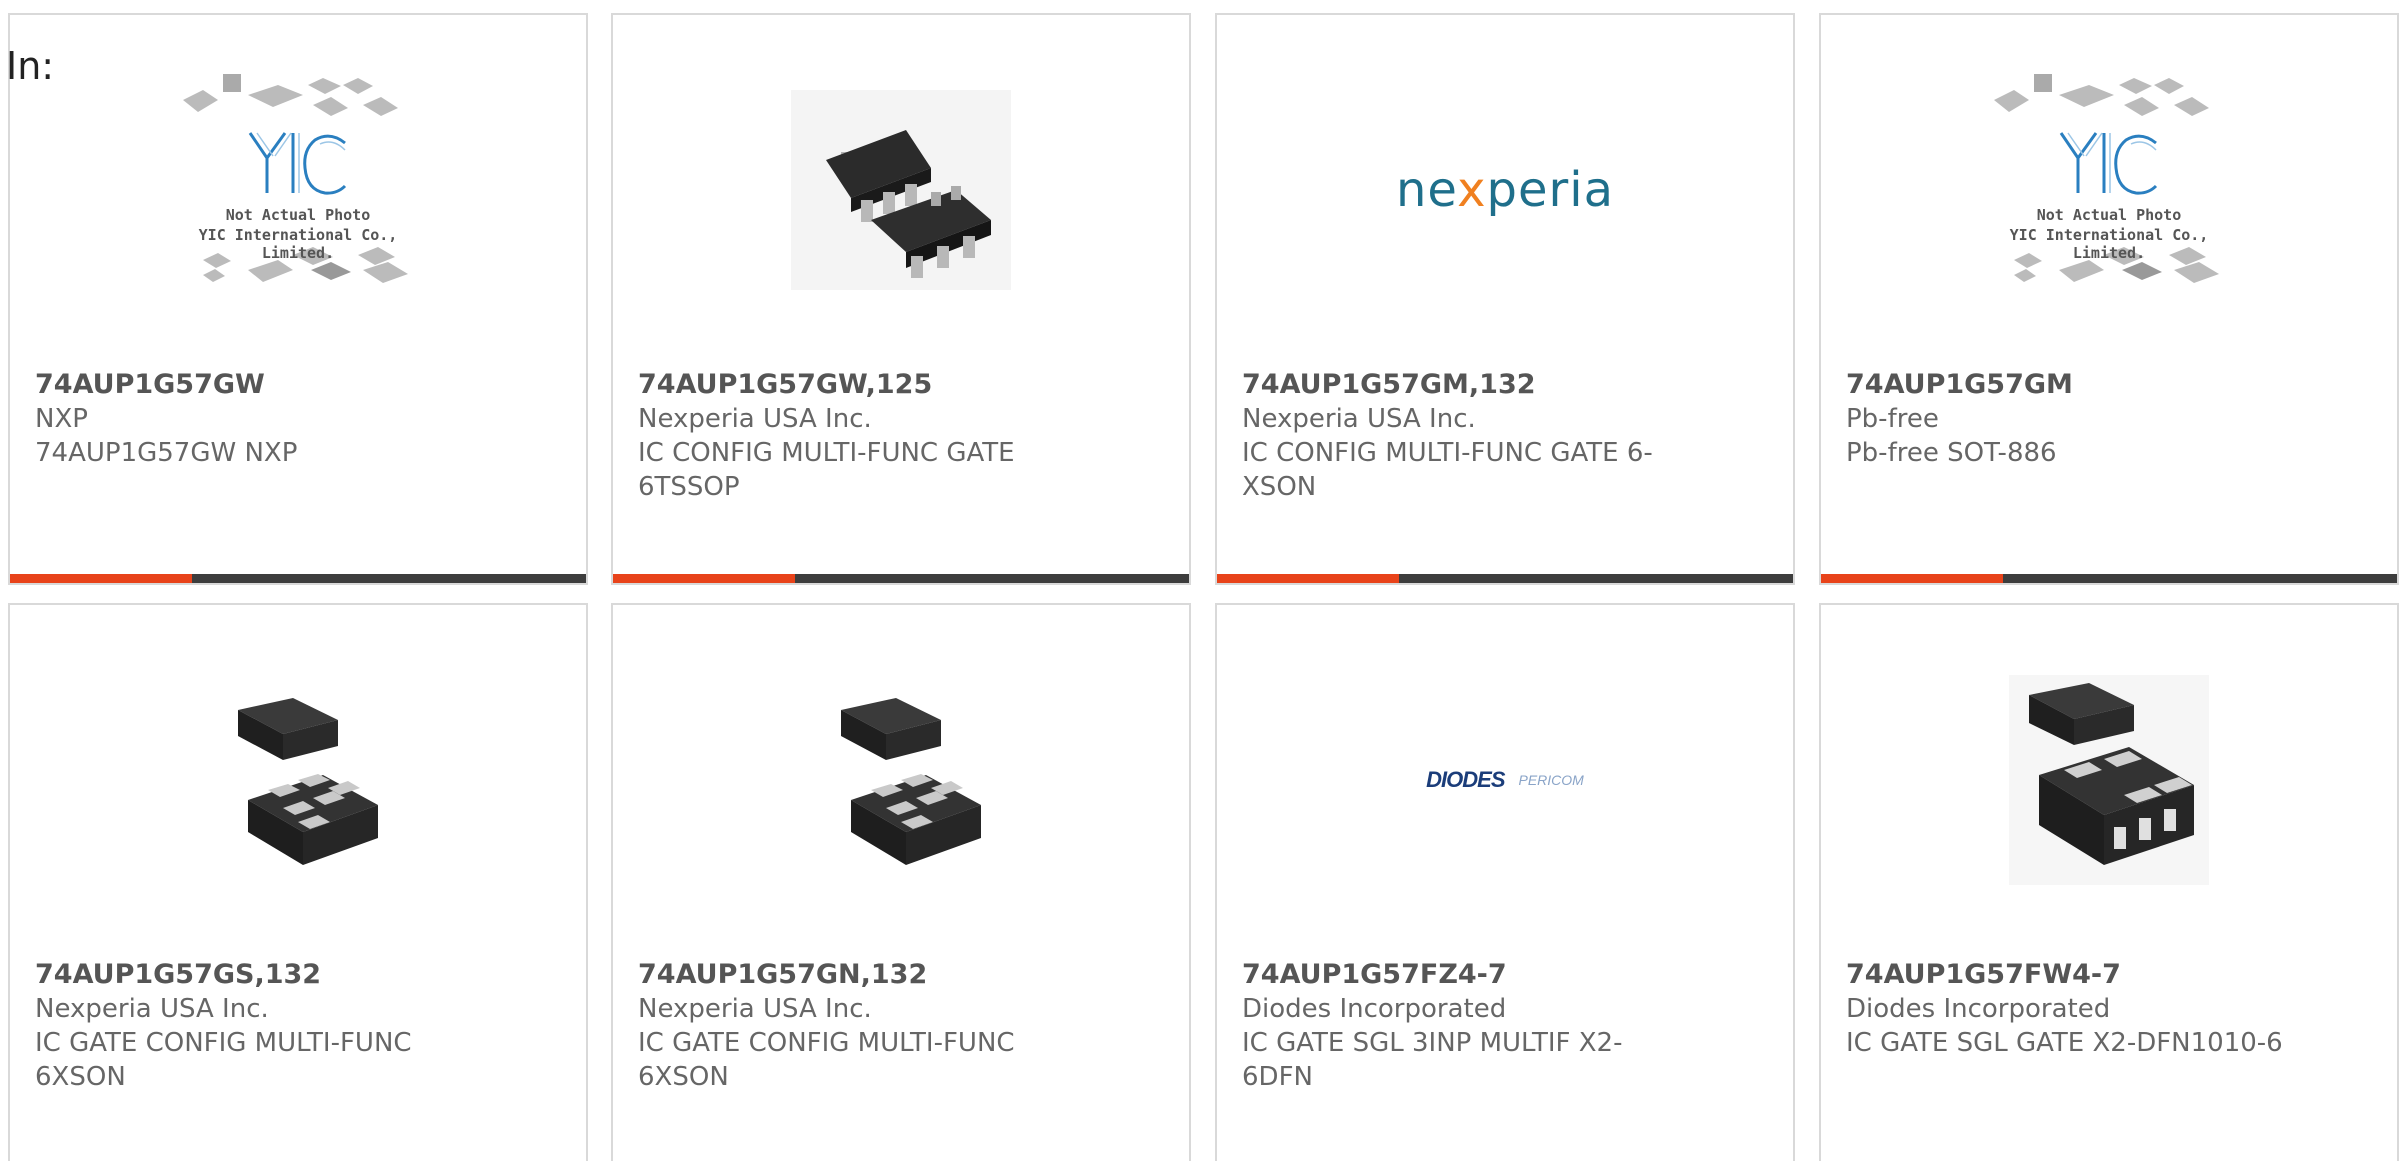  What do you see at coordinates (858, 975) in the screenshot?
I see `part-number: 74AUP1G57GN,132` at bounding box center [858, 975].